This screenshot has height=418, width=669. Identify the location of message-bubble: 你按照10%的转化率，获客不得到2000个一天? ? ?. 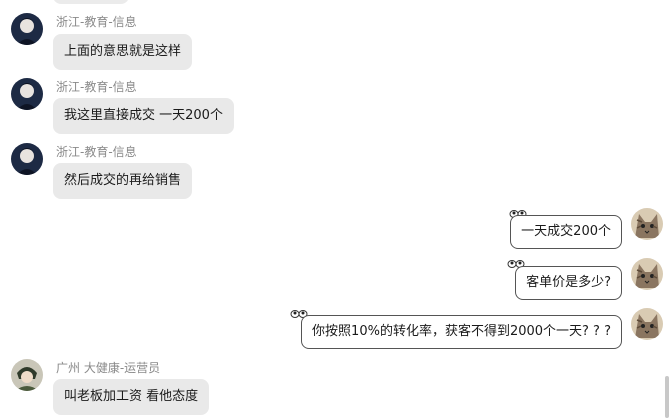
(461, 332).